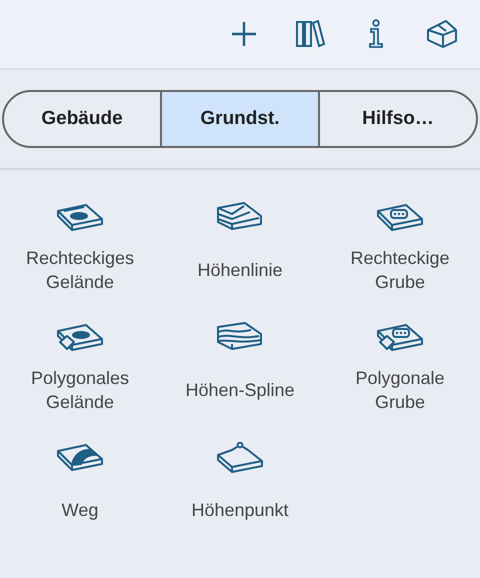  I want to click on info-icon, so click(376, 34).